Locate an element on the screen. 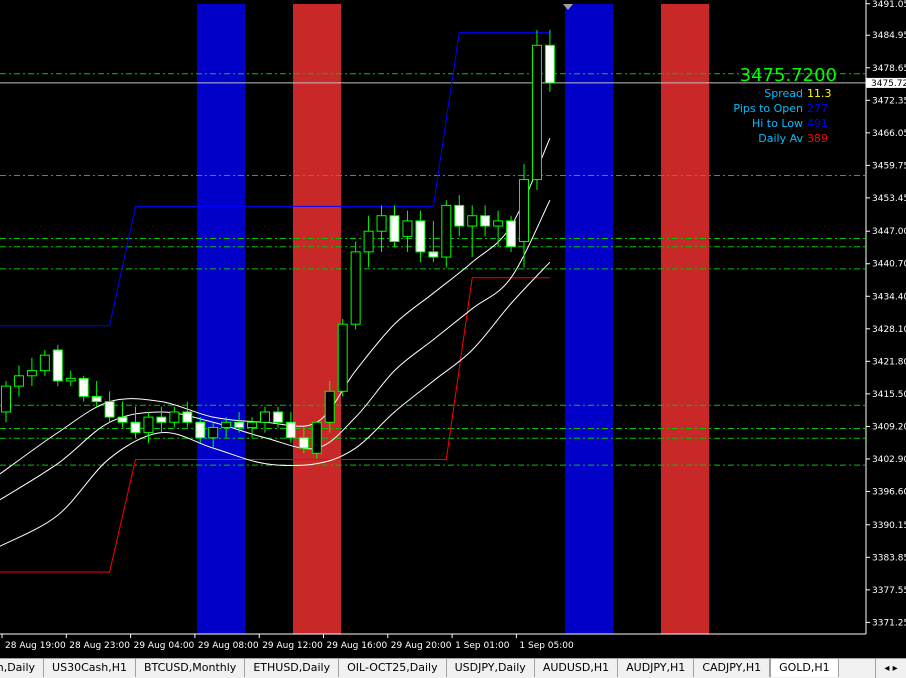 Image resolution: width=906 pixels, height=678 pixels. y-tick-label: 3440.70 is located at coordinates (889, 265).